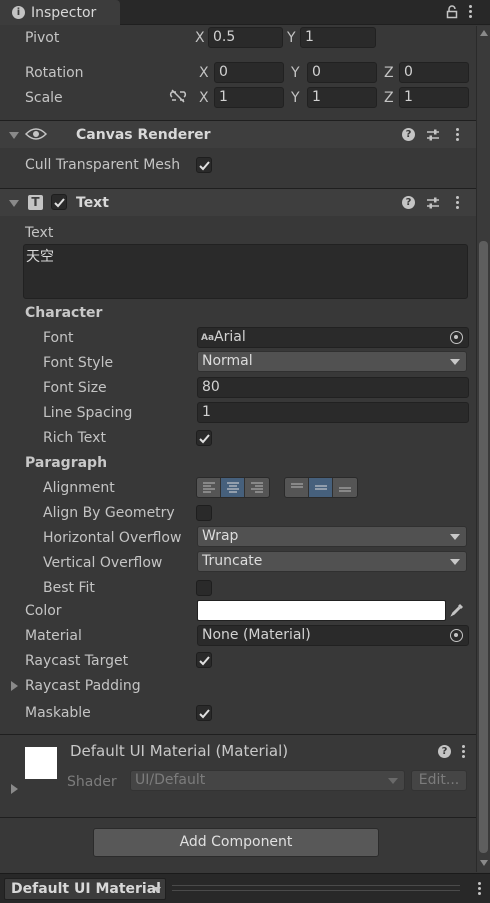 This screenshot has height=903, width=490. Describe the element at coordinates (83, 686) in the screenshot. I see `raycast-padding-label: Raycast Padding` at that location.